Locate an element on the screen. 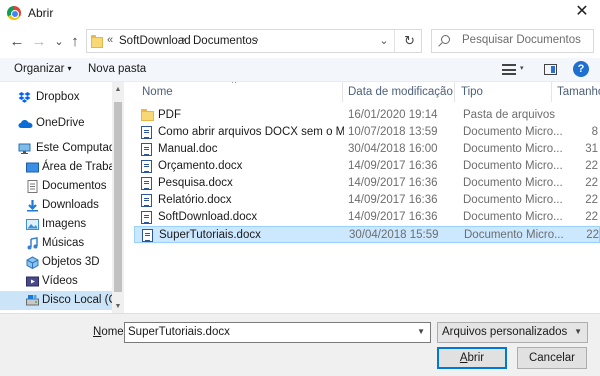 The height and width of the screenshot is (376, 600). sidebar-item-imagens: Imagens is located at coordinates (56, 224).